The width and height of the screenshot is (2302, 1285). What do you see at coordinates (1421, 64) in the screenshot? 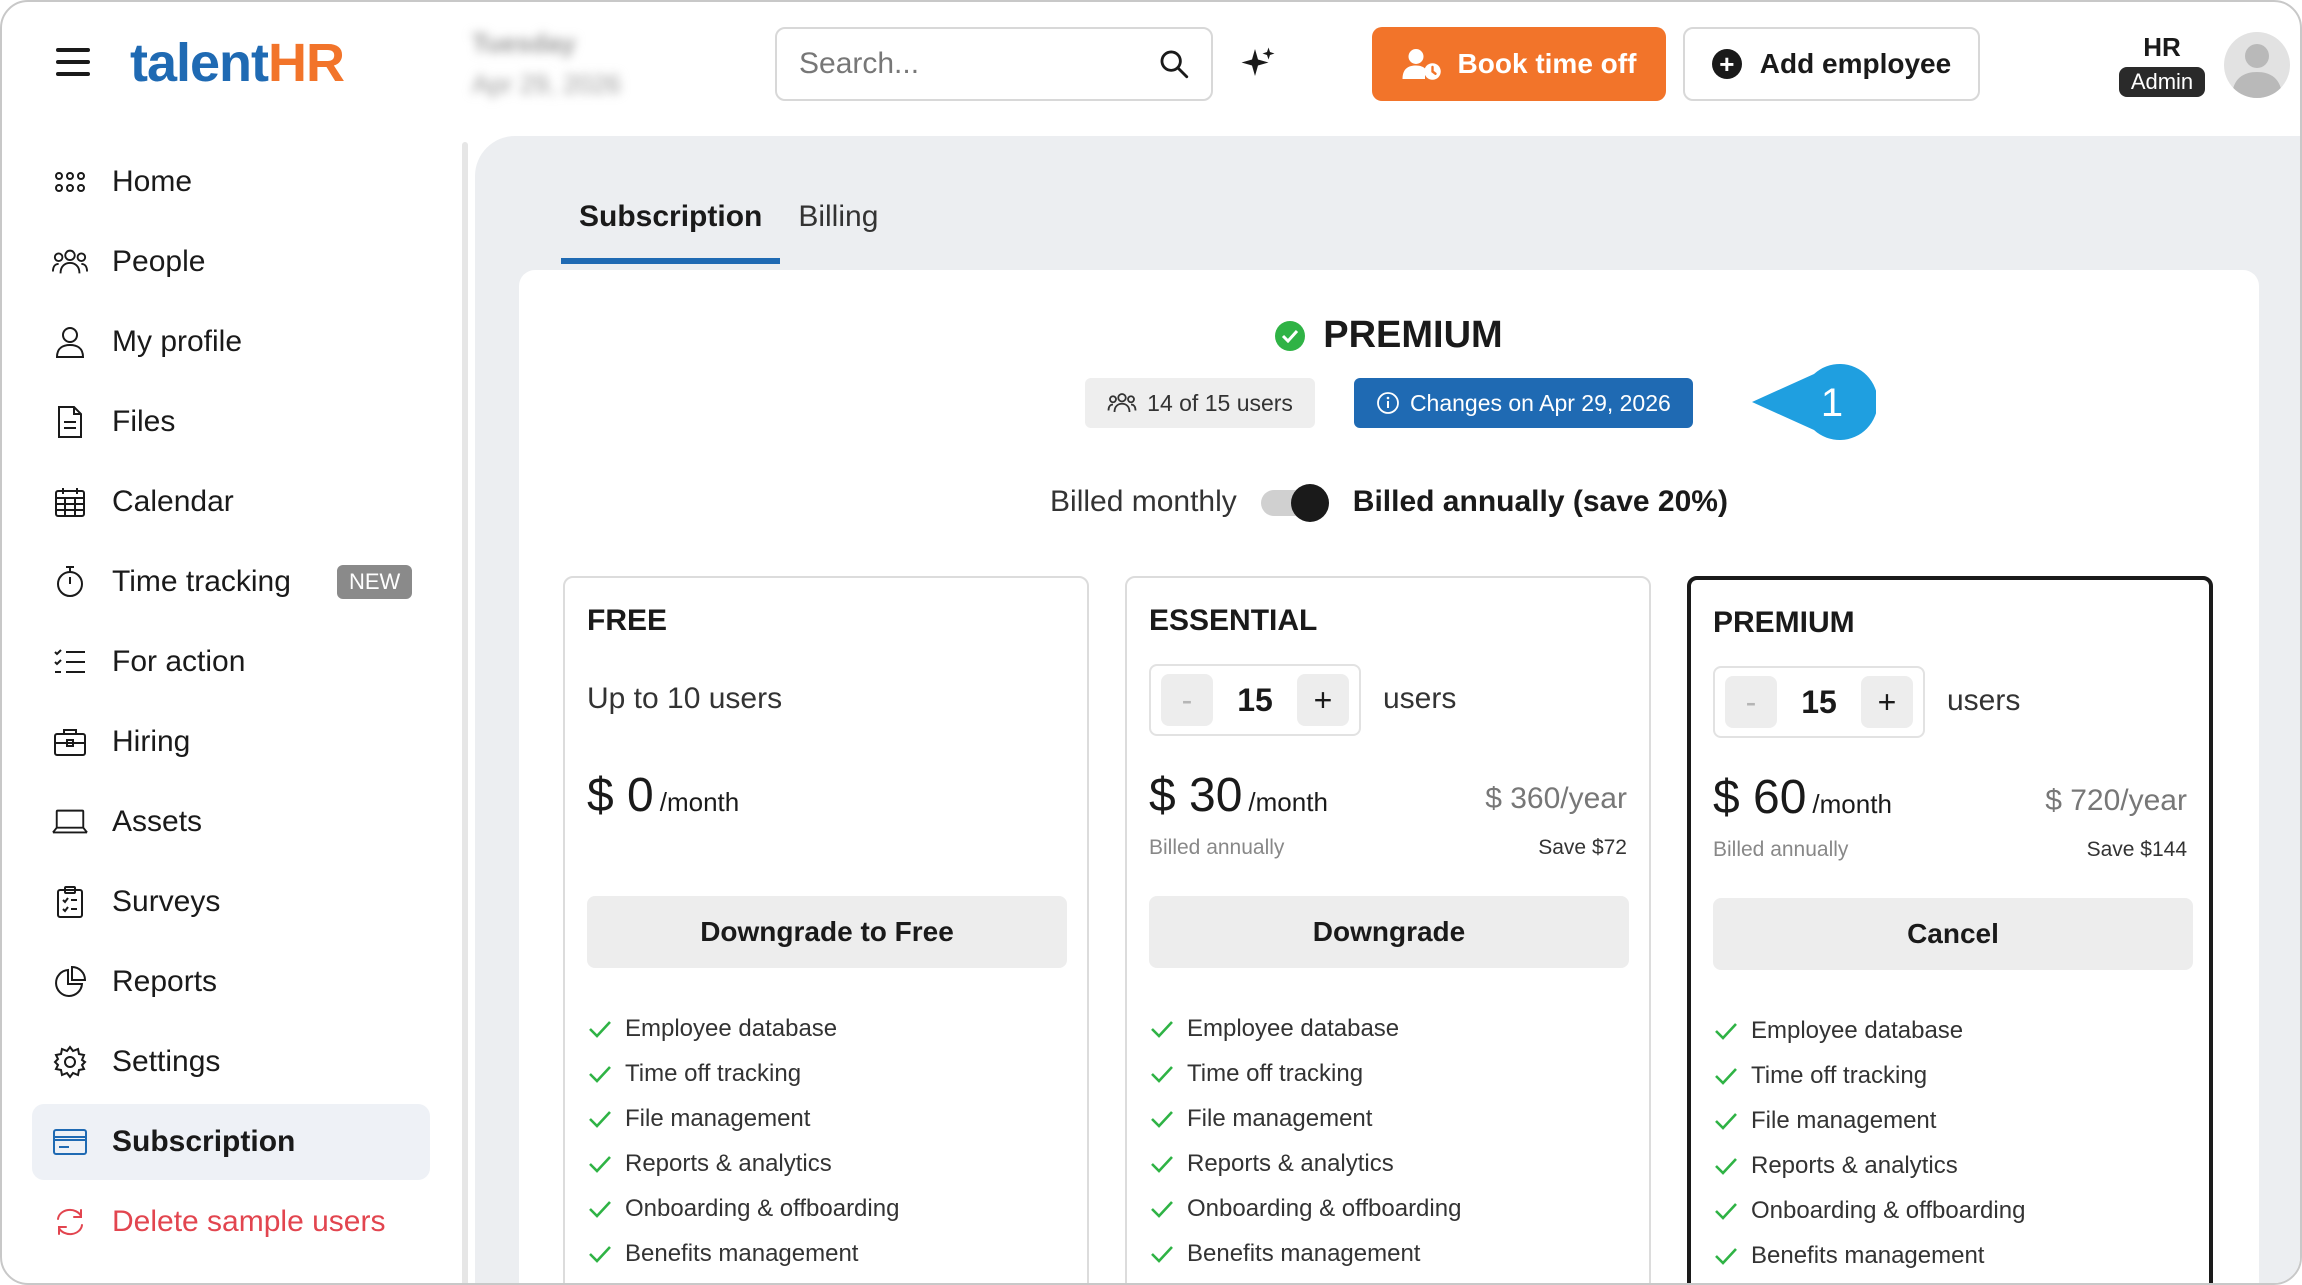
I see `user-clock-icon` at bounding box center [1421, 64].